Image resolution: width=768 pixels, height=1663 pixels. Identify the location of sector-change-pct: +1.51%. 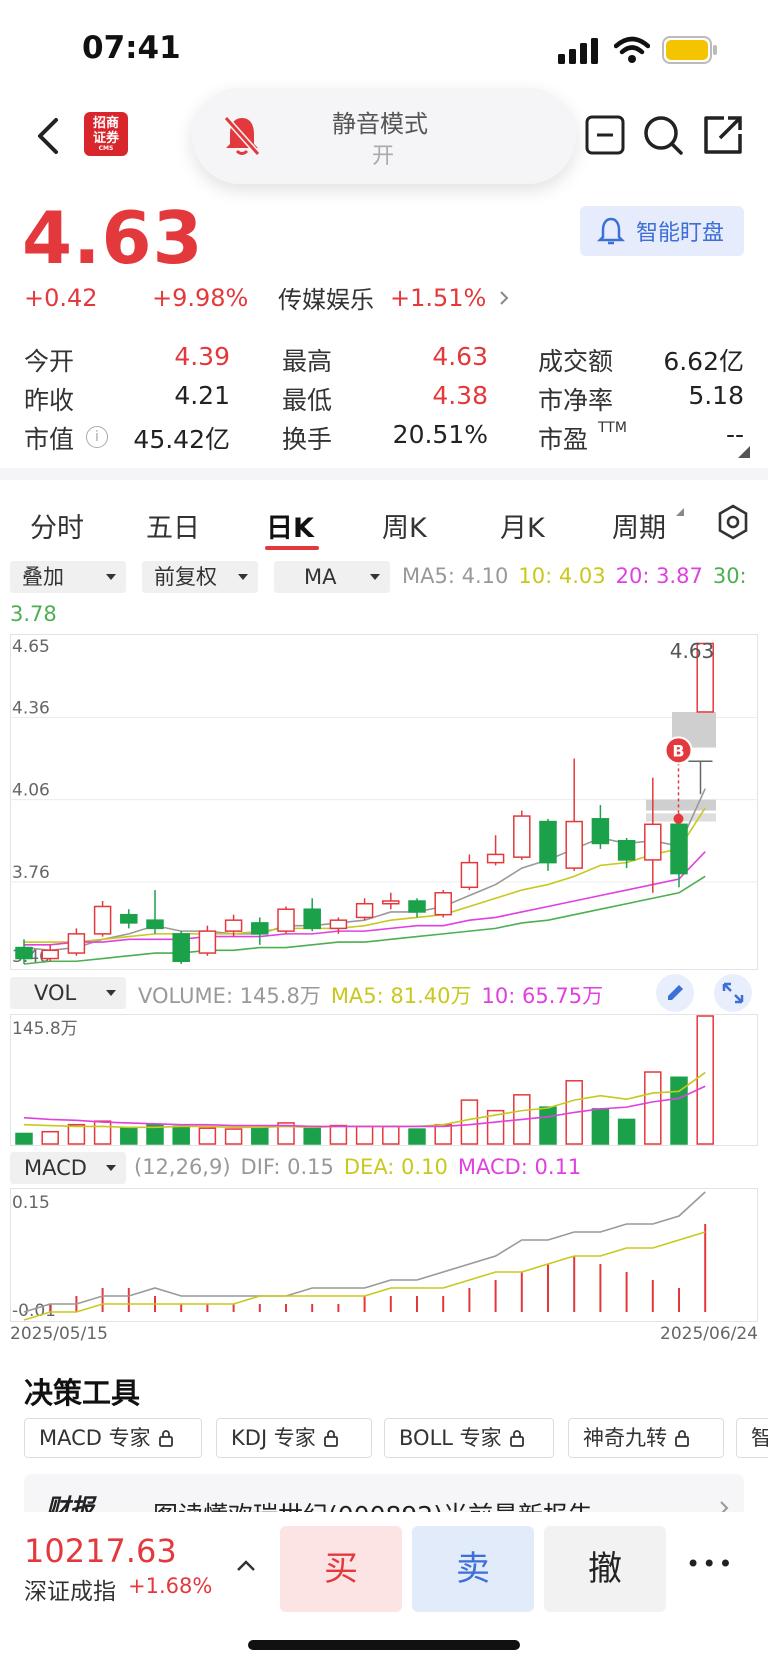
(438, 298).